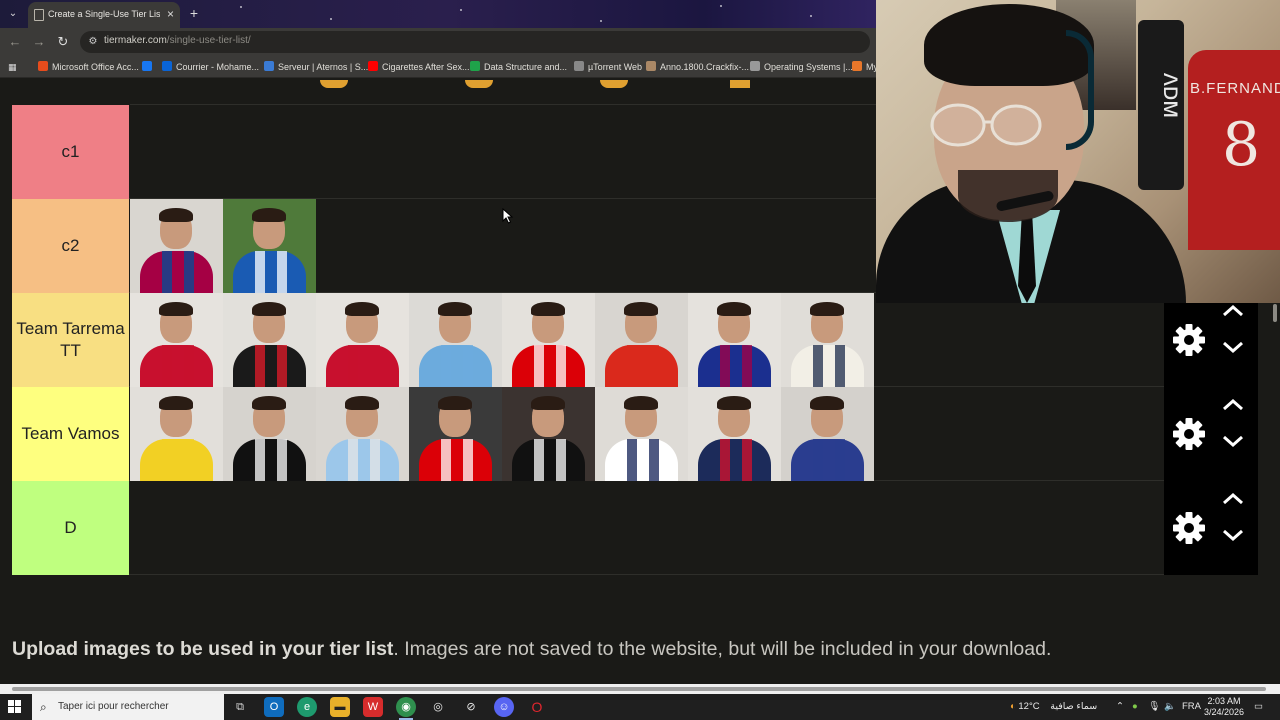 The image size is (1280, 720). I want to click on obs-icon: ◎, so click(438, 707).